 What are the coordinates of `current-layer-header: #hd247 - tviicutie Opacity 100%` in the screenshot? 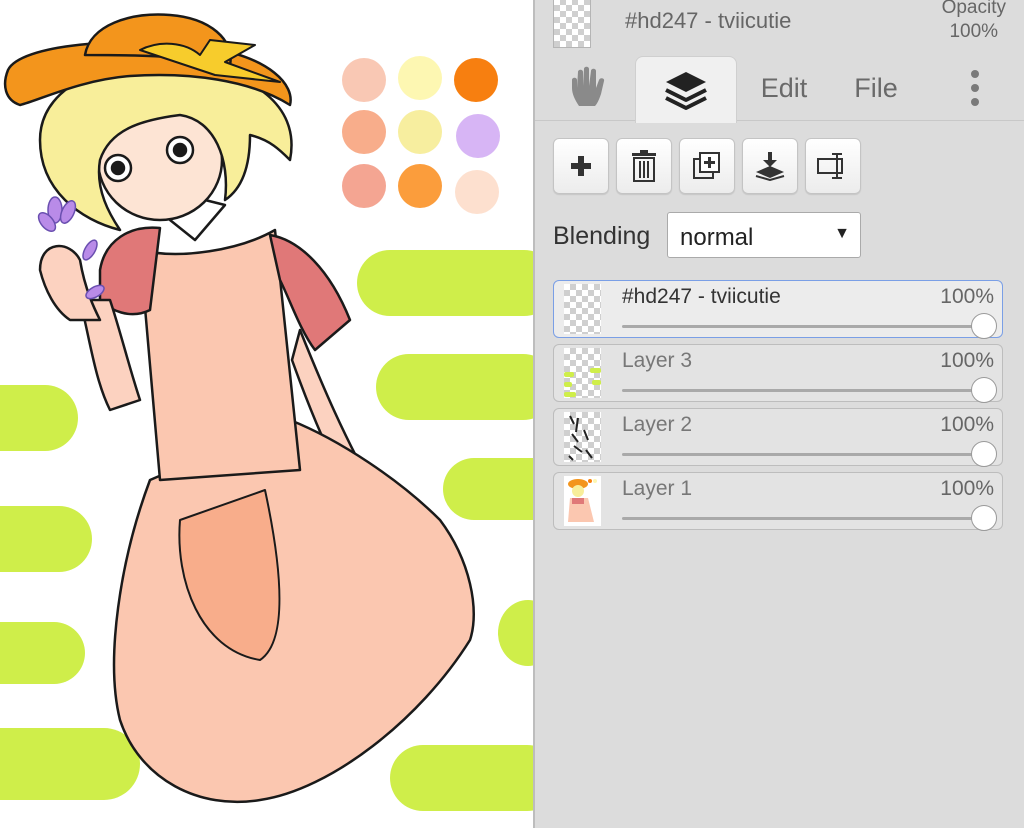 It's located at (779, 29).